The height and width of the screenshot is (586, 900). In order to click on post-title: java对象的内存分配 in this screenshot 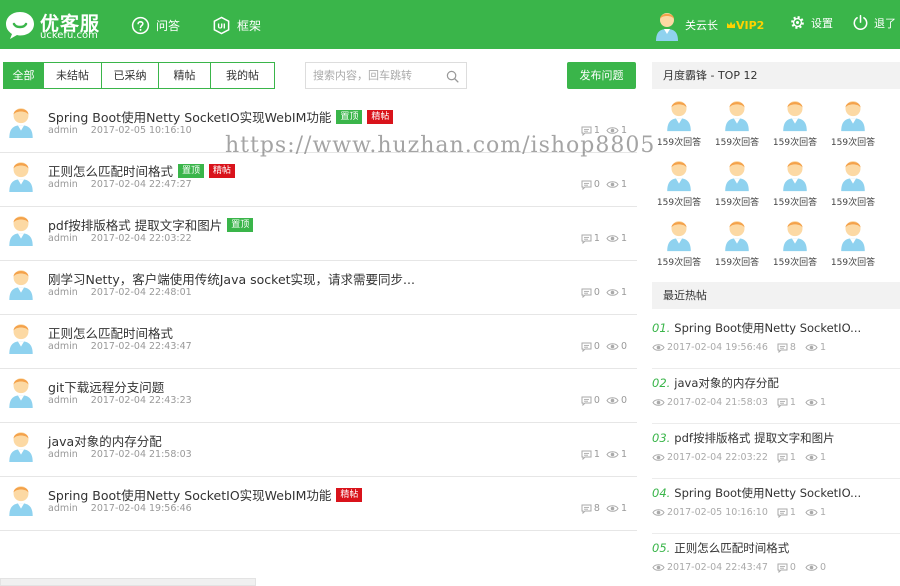, I will do `click(105, 440)`.